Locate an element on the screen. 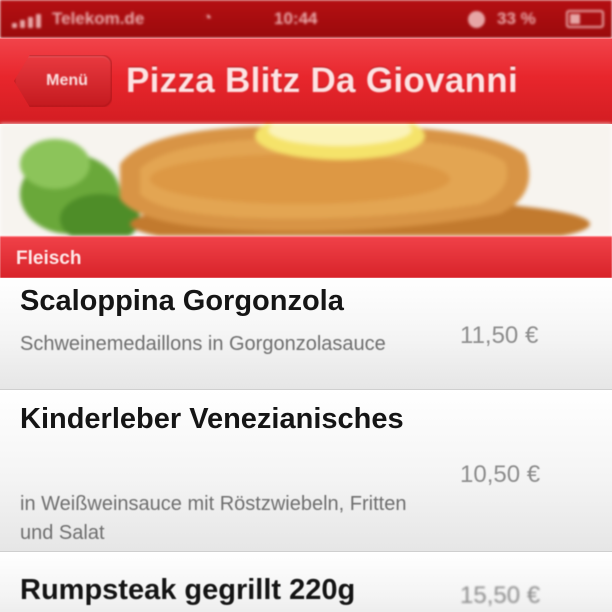 This screenshot has height=612, width=612. list-item: Rumpsteak gegrillt 220g 15,50 € is located at coordinates (306, 582).